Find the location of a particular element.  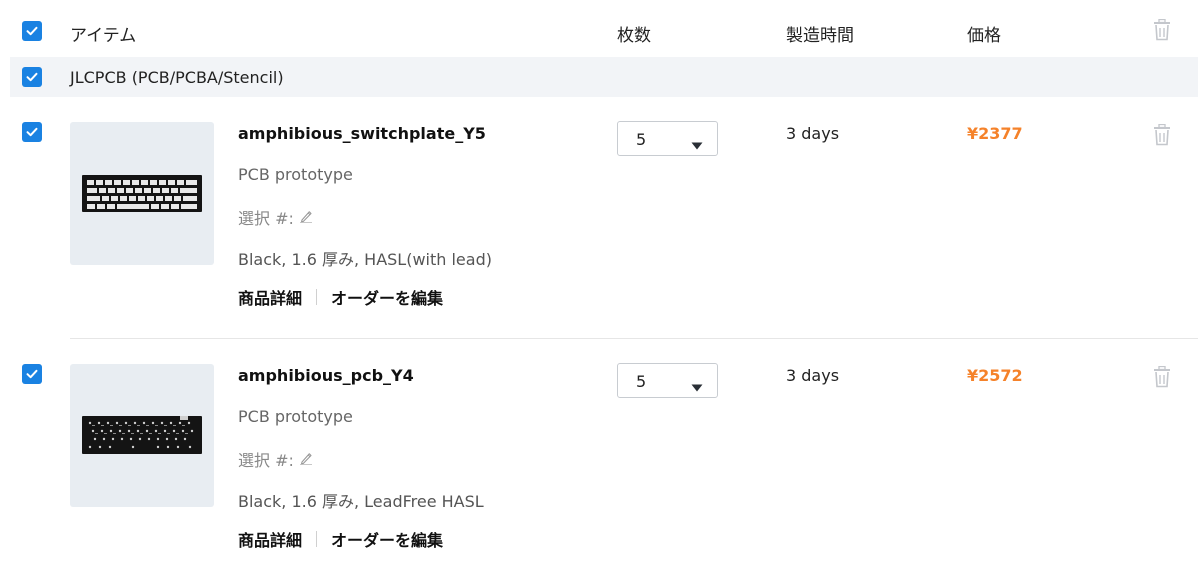

switchplate-thumbnail-icon is located at coordinates (142, 193).